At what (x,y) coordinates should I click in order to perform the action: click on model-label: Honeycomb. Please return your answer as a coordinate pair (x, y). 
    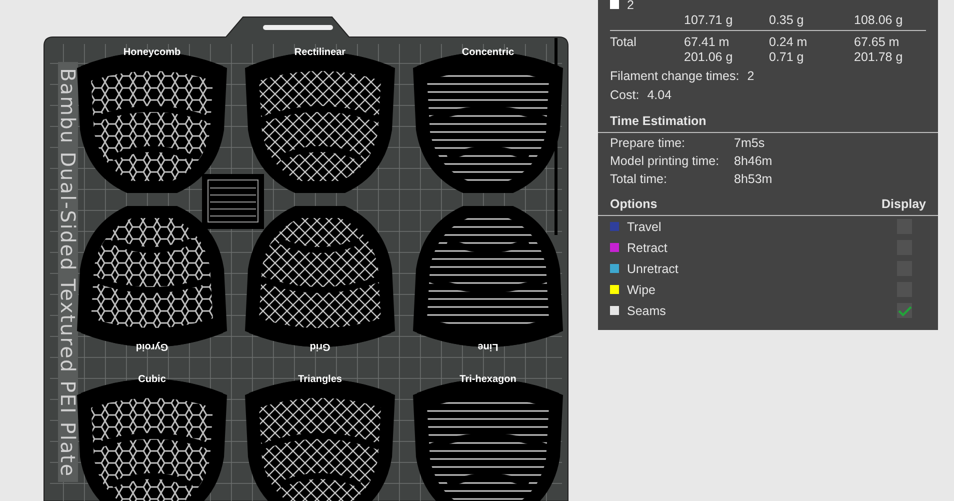
    Looking at the image, I should click on (152, 52).